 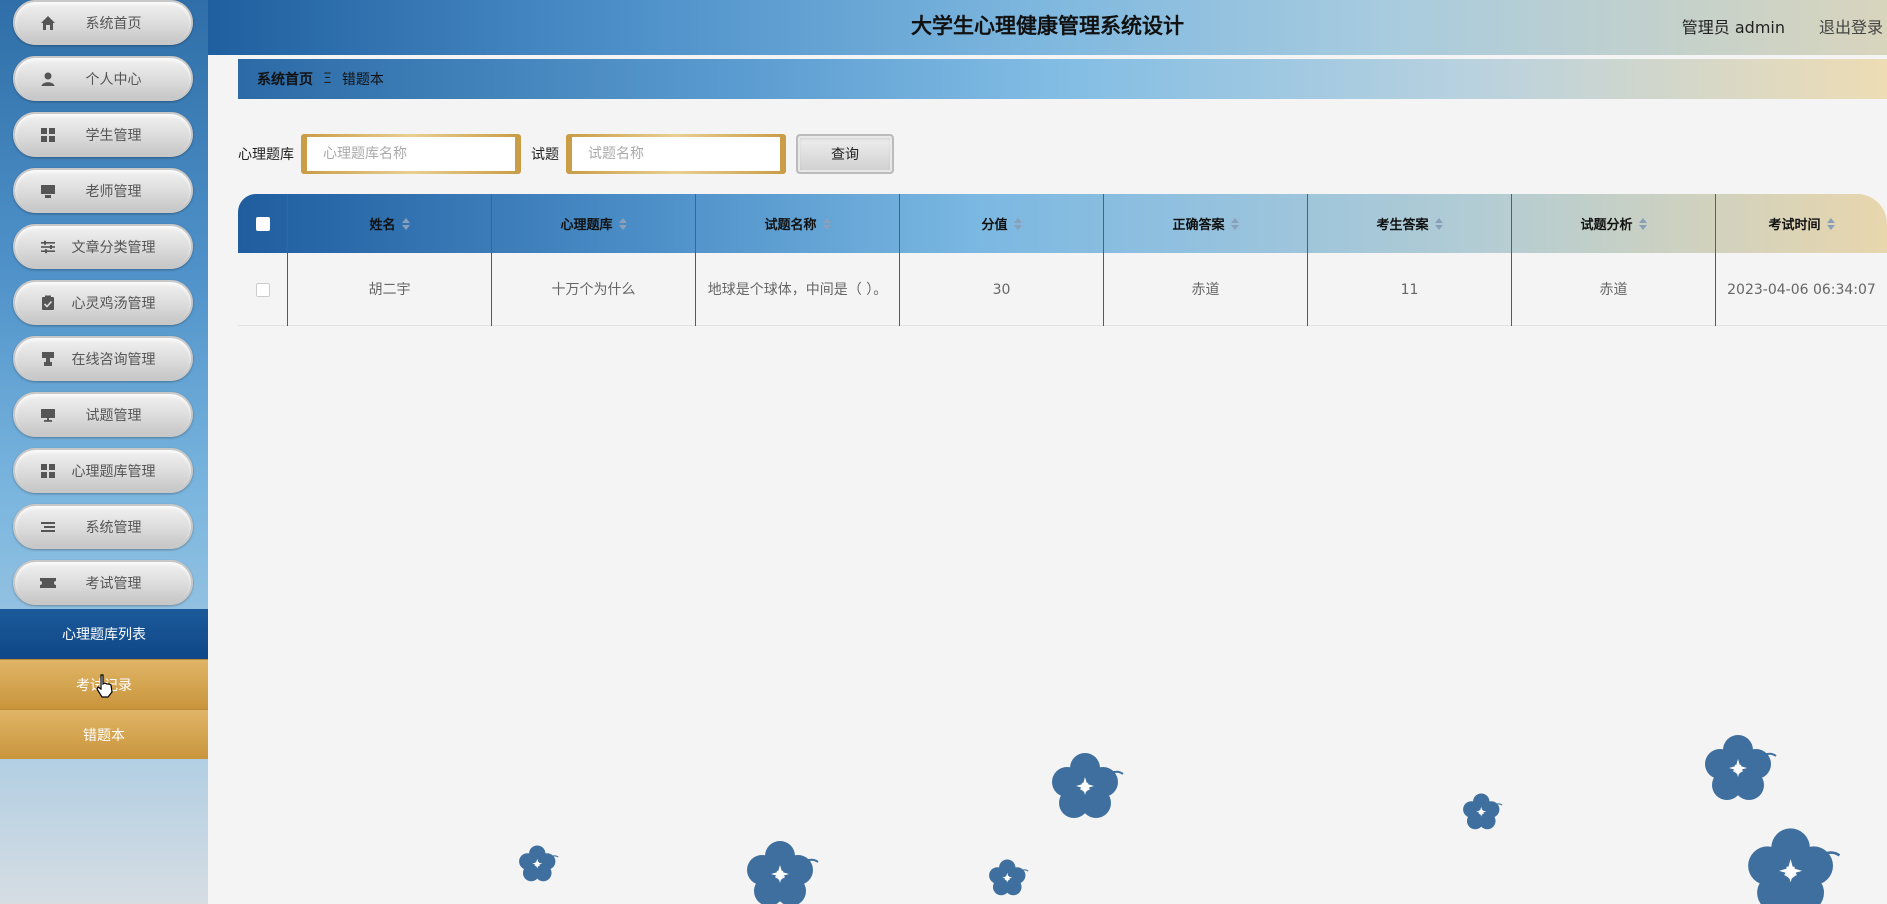 I want to click on row-checkbox, so click(x=262, y=289).